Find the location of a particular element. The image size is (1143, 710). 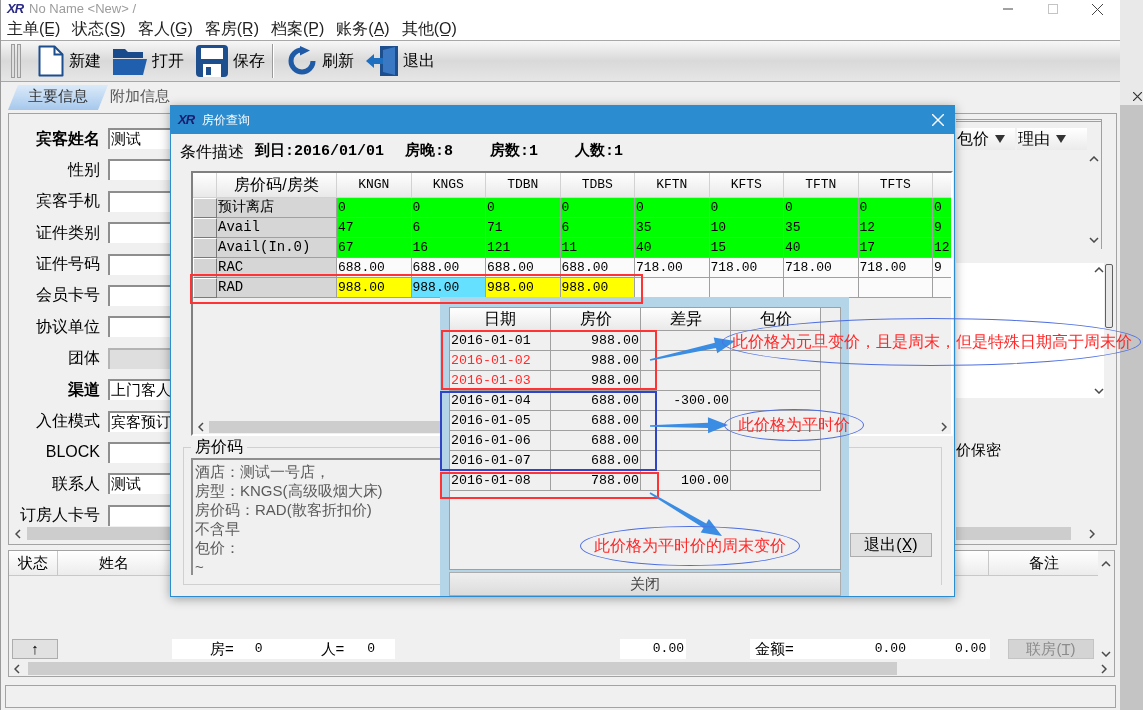

column-header: KNGN is located at coordinates (374, 185).